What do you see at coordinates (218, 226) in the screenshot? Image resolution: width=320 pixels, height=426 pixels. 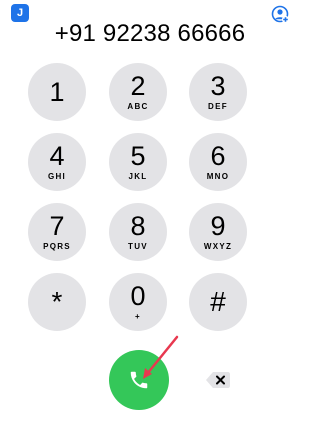 I see `key-digit: 9` at bounding box center [218, 226].